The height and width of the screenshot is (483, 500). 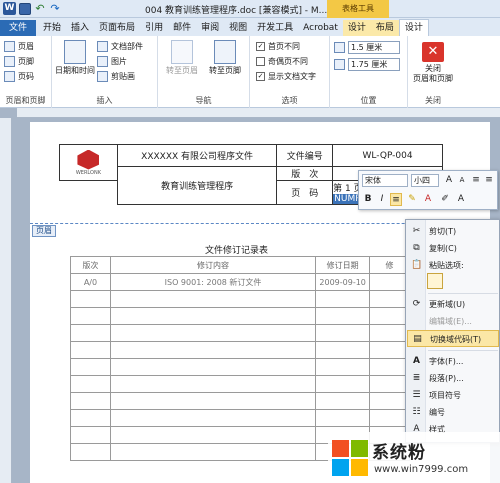 What do you see at coordinates (102, 61) in the screenshot?
I see `picture-icon` at bounding box center [102, 61].